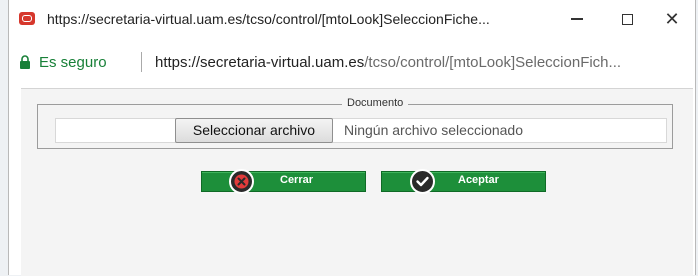 Image resolution: width=698 pixels, height=276 pixels. Describe the element at coordinates (297, 180) in the screenshot. I see `close-button-label: Cerrar` at that location.